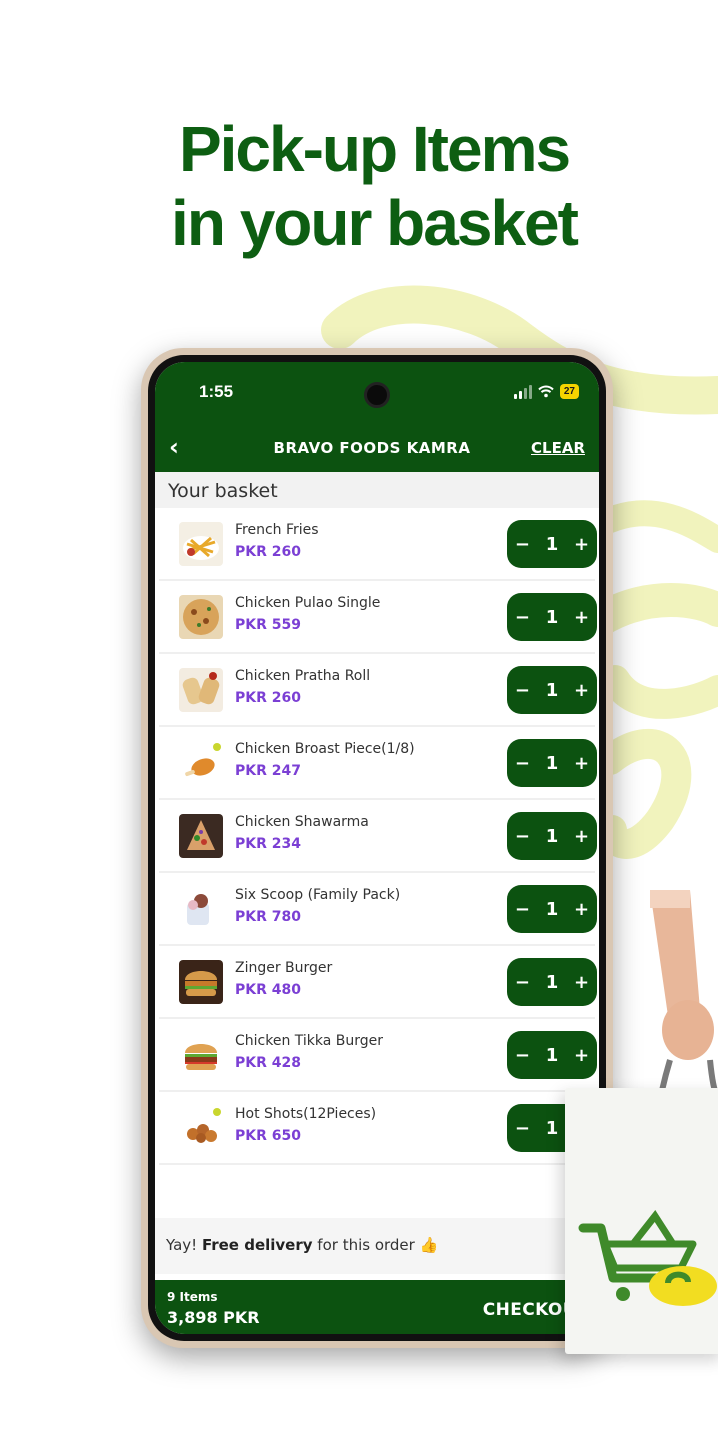  What do you see at coordinates (201, 909) in the screenshot?
I see `ice-cream-image` at bounding box center [201, 909].